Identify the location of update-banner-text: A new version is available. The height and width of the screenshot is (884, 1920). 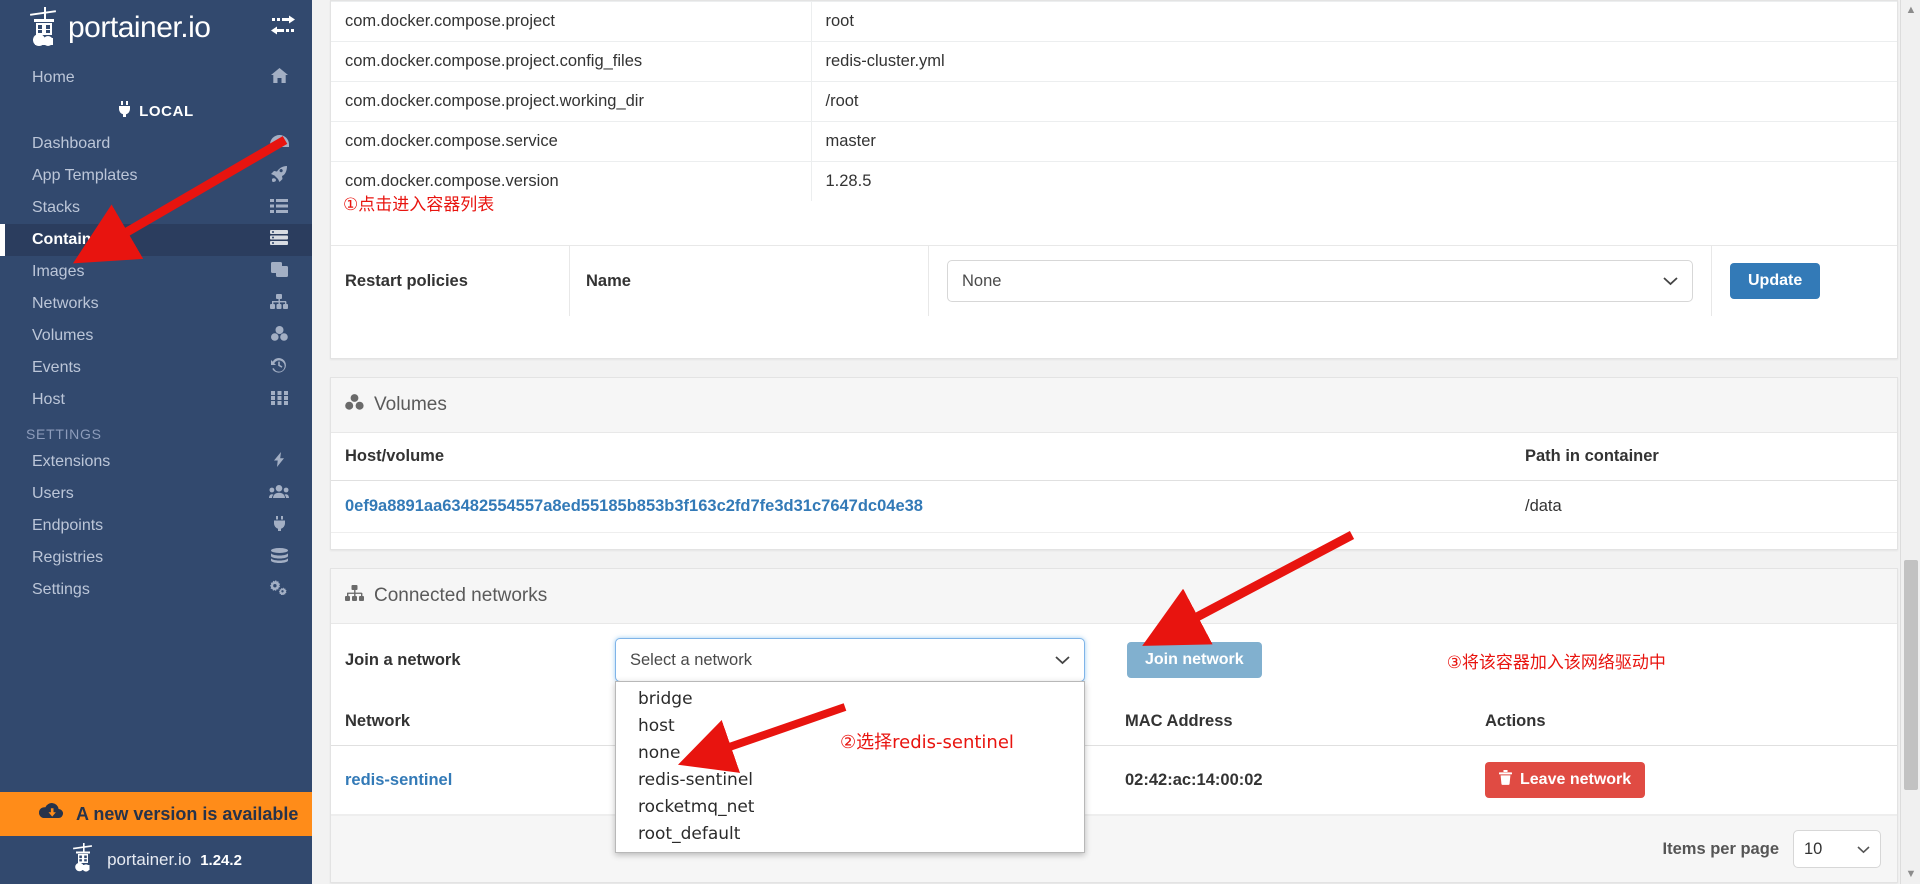
(187, 813).